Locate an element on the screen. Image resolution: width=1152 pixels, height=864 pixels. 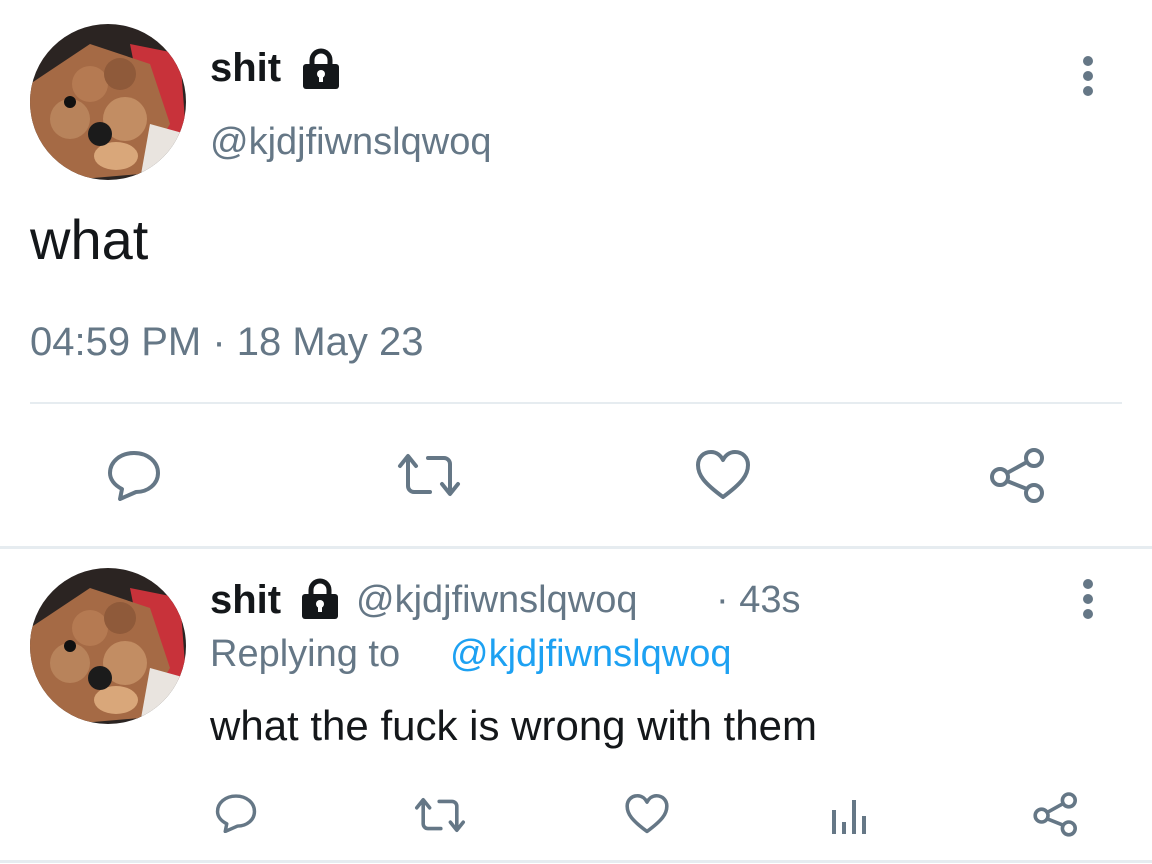
timestamp: 04:59 PM · 18 May 23 is located at coordinates (227, 342).